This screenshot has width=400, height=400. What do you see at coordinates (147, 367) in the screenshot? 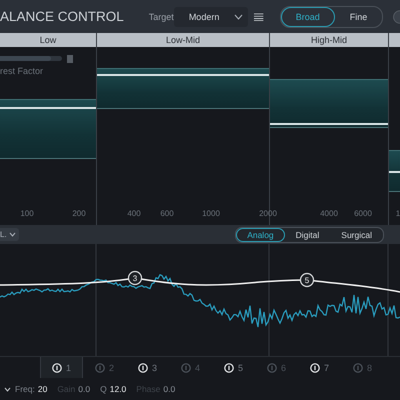
I see `band-tab: 3` at bounding box center [147, 367].